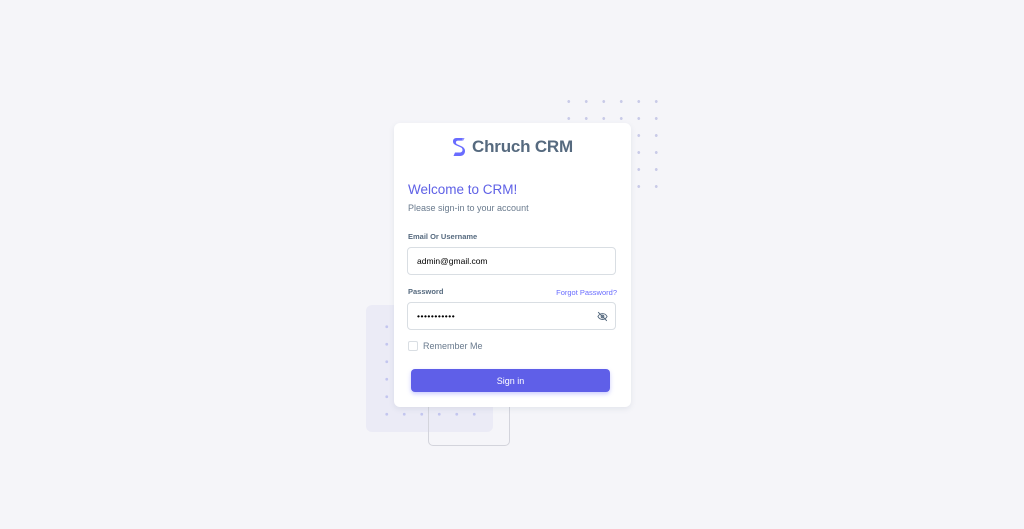  I want to click on password-label: Password, so click(426, 291).